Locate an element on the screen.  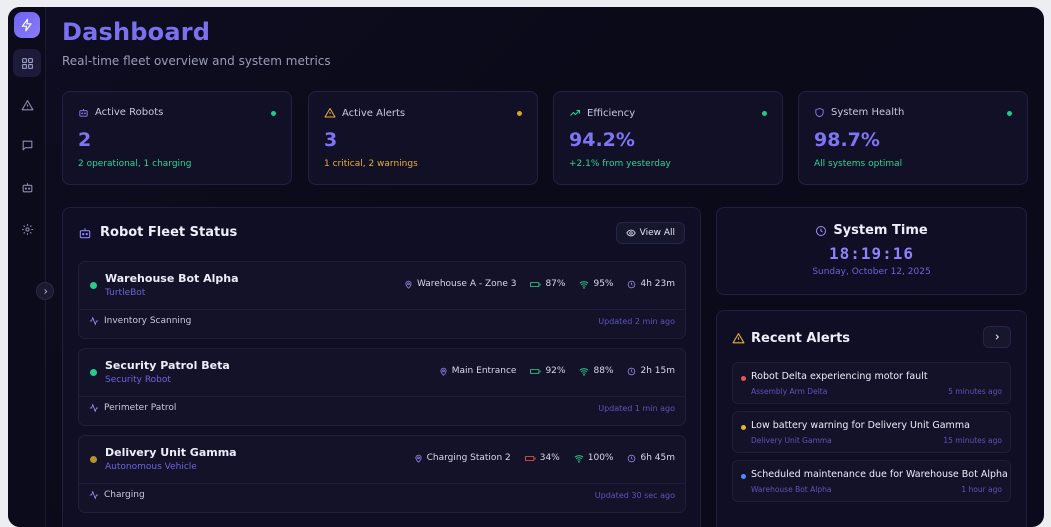
robot-task: Perimeter Patrol is located at coordinates (140, 408).